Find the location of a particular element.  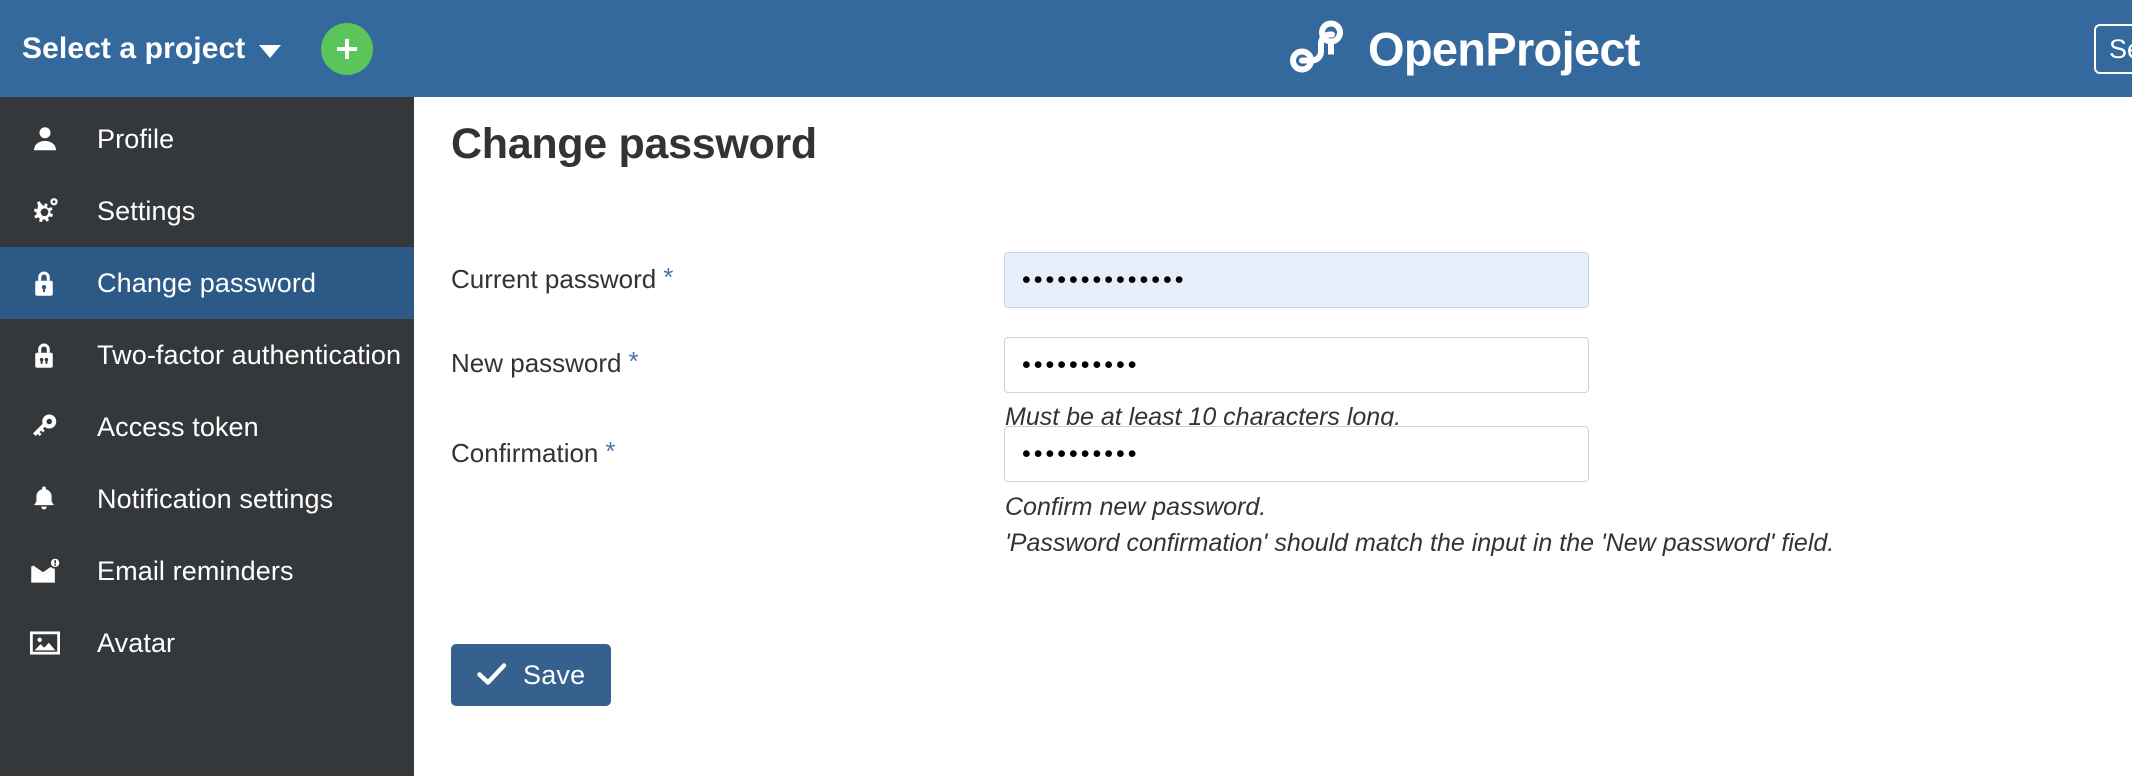

sidebar-item-avatar: Avatar is located at coordinates (207, 643).